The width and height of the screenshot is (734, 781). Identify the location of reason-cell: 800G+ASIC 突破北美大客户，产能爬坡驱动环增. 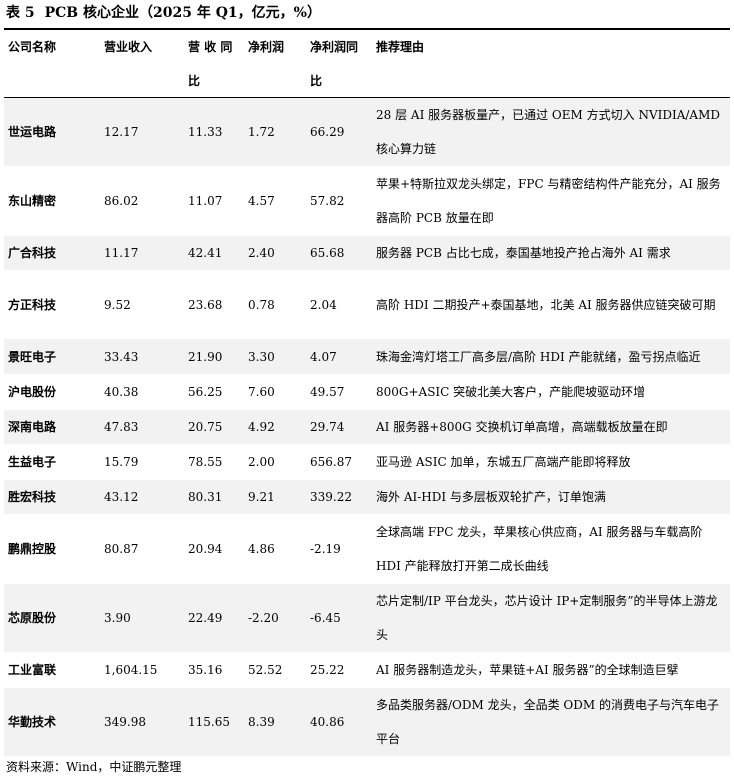
(553, 392).